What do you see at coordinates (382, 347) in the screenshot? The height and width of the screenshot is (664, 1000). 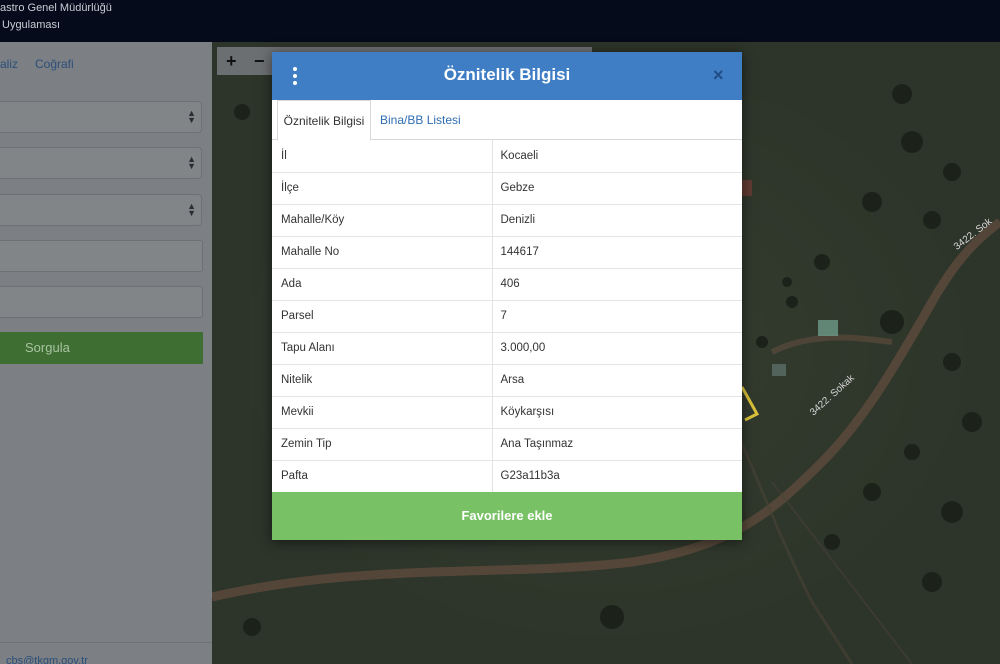 I see `attribute-label: Tapu Alanı` at bounding box center [382, 347].